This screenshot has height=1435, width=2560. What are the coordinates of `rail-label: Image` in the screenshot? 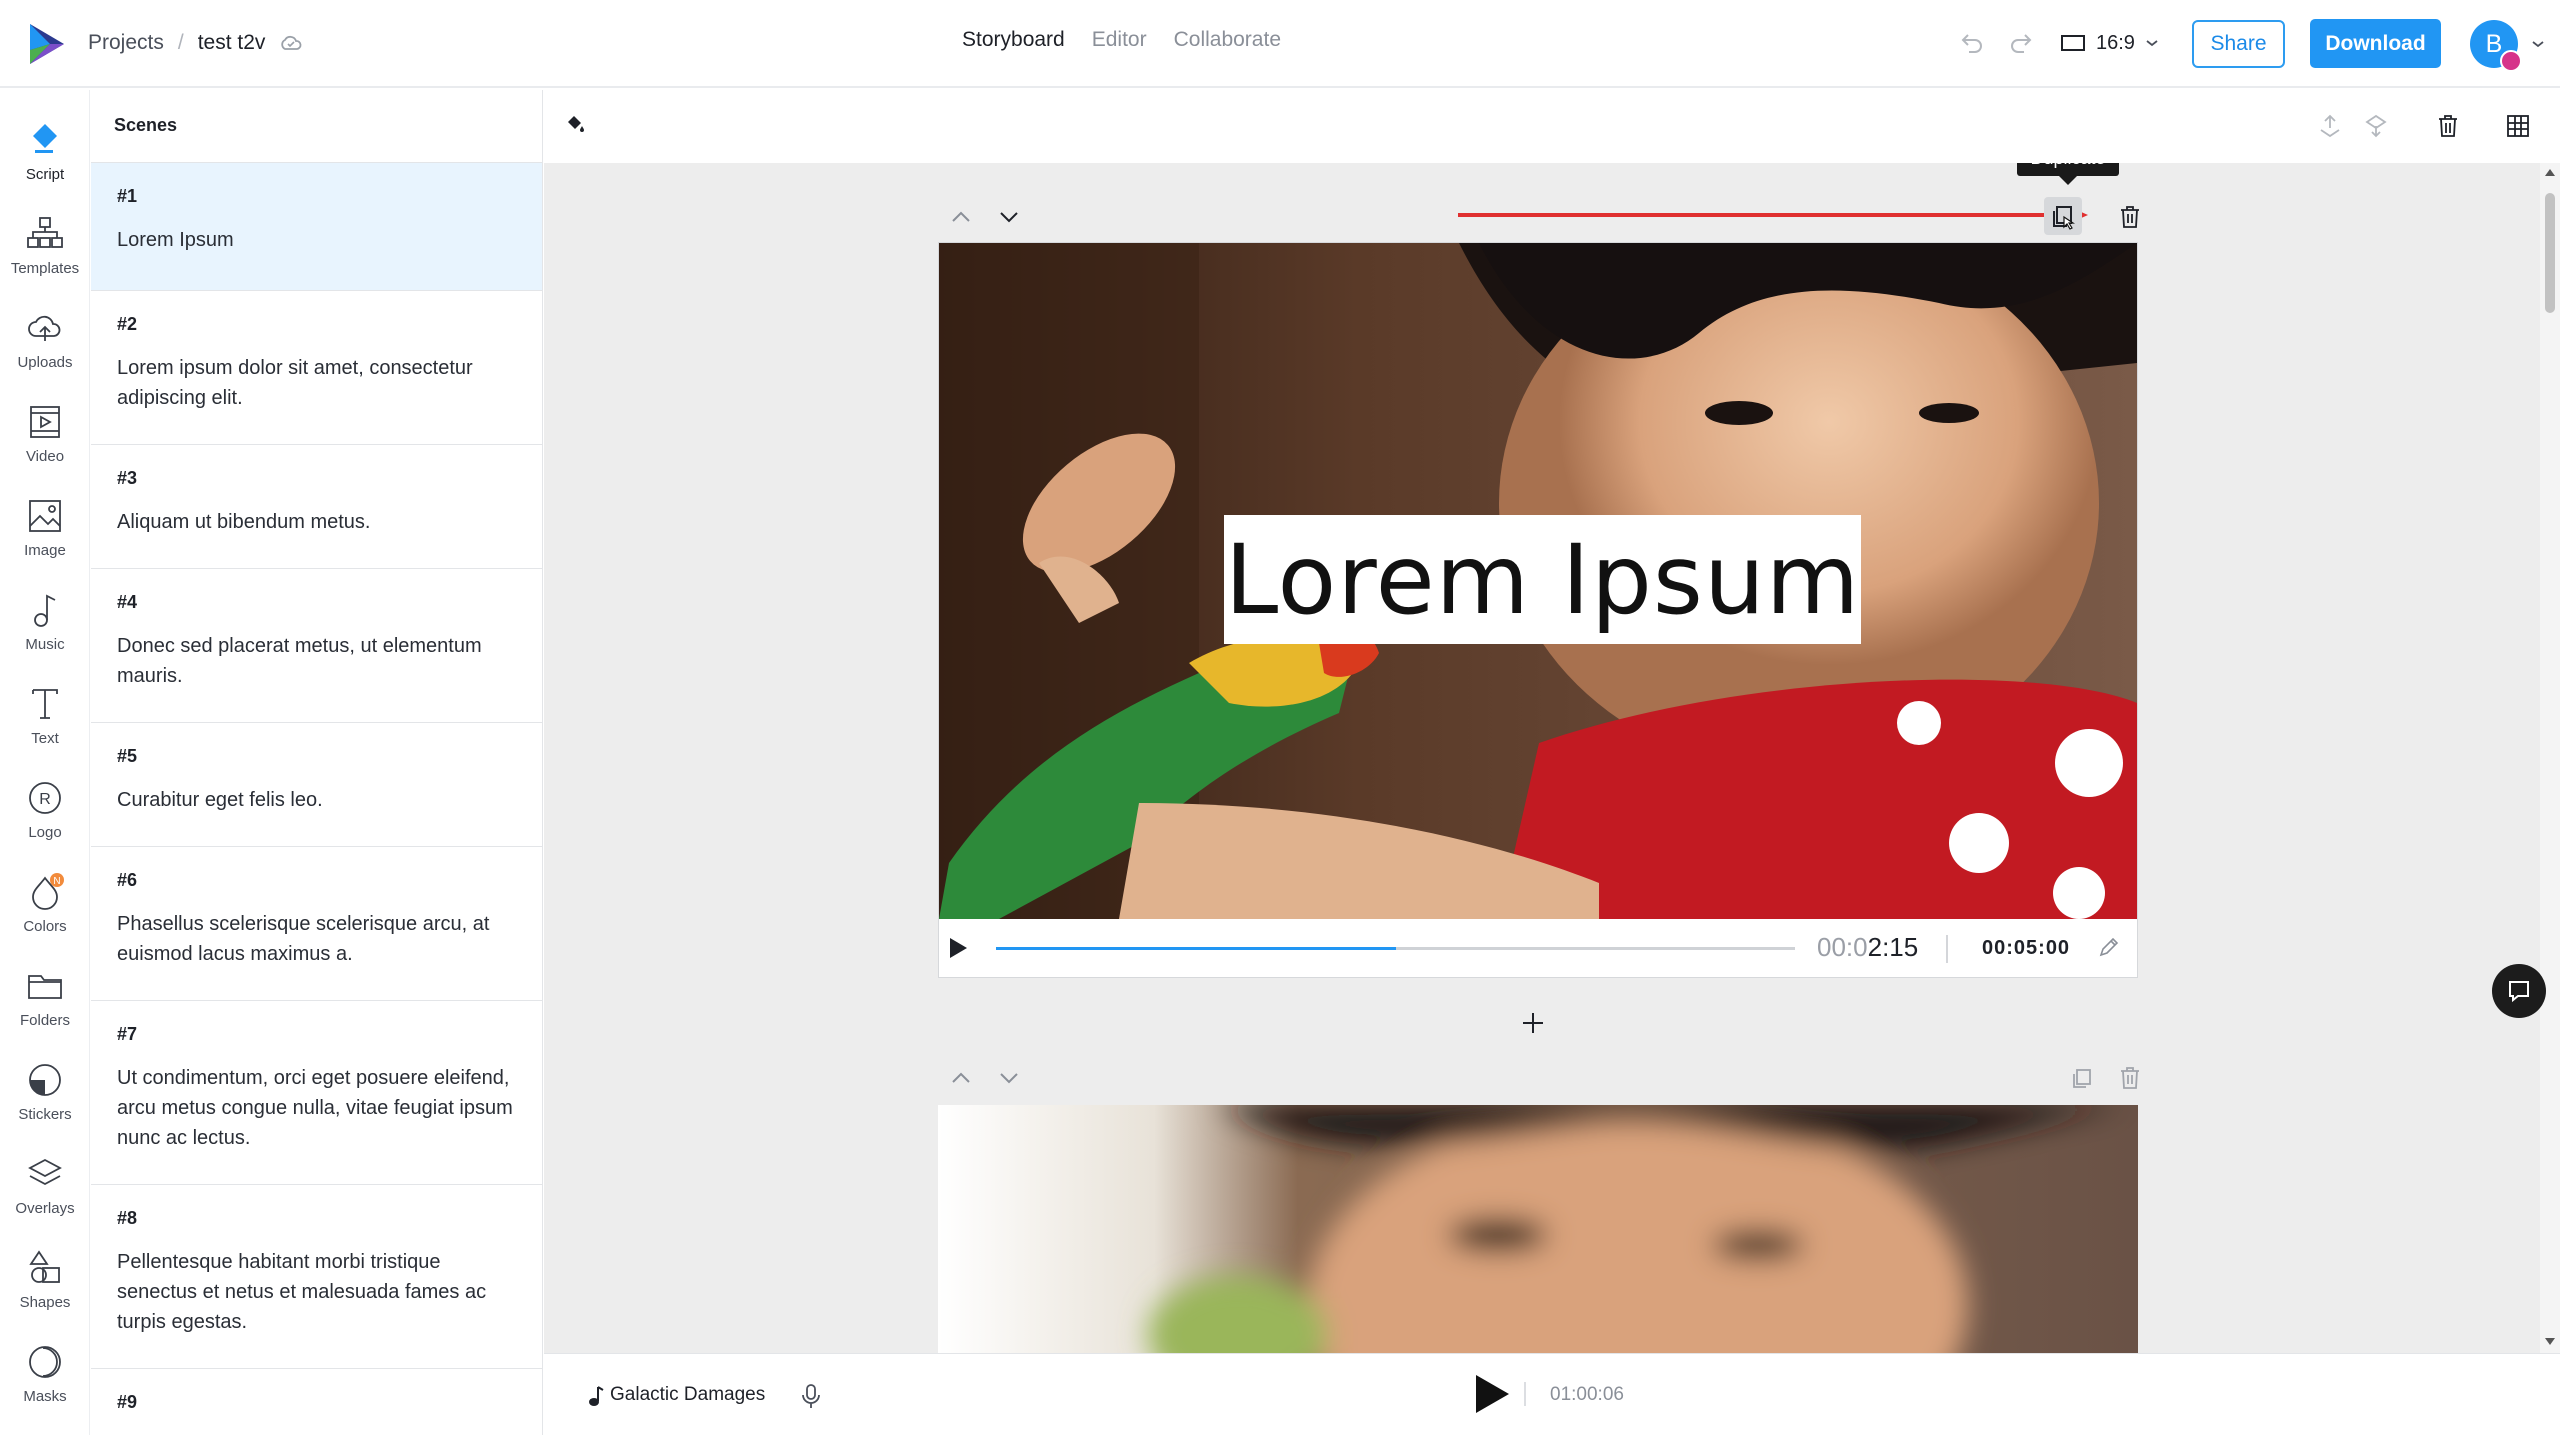 It's located at (45, 550).